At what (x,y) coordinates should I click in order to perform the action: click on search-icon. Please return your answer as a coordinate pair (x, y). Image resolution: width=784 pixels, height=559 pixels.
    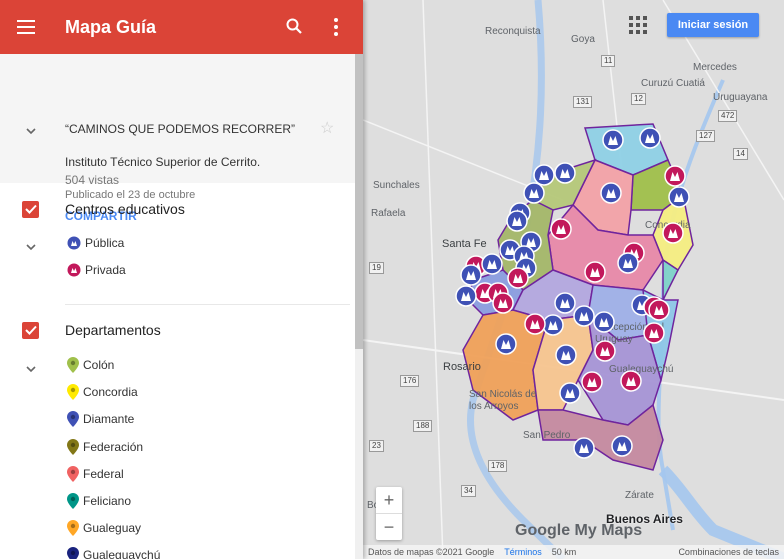
    Looking at the image, I should click on (294, 26).